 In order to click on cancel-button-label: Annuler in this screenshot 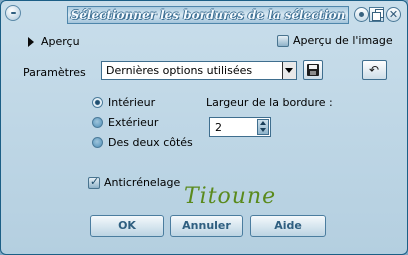, I will do `click(206, 225)`.